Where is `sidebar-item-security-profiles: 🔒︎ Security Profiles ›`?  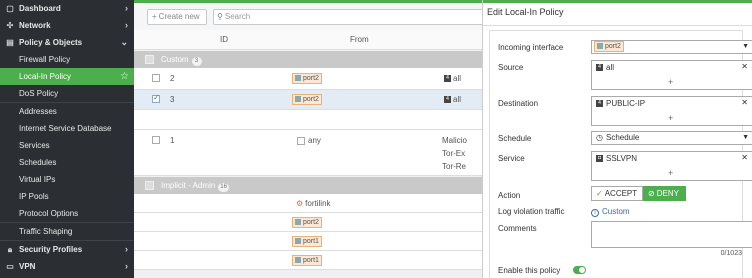
sidebar-item-security-profiles: 🔒︎ Security Profiles › is located at coordinates (67, 249).